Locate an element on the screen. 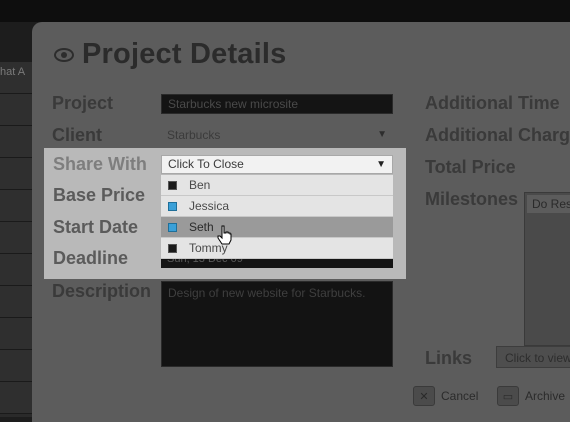 Image resolution: width=570 pixels, height=422 pixels. start-date-label: Start Date is located at coordinates (96, 227).